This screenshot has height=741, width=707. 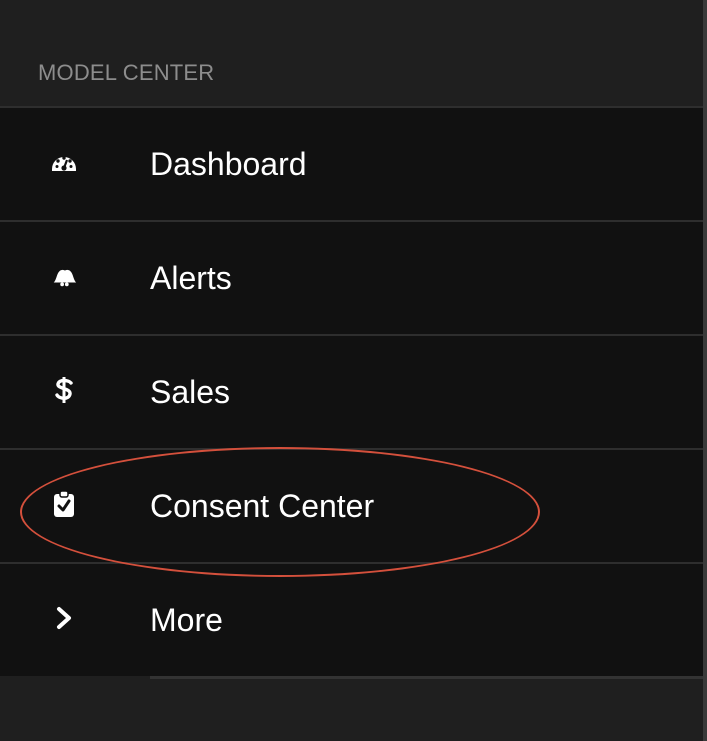 What do you see at coordinates (126, 72) in the screenshot?
I see `section-header: MODEL CENTER` at bounding box center [126, 72].